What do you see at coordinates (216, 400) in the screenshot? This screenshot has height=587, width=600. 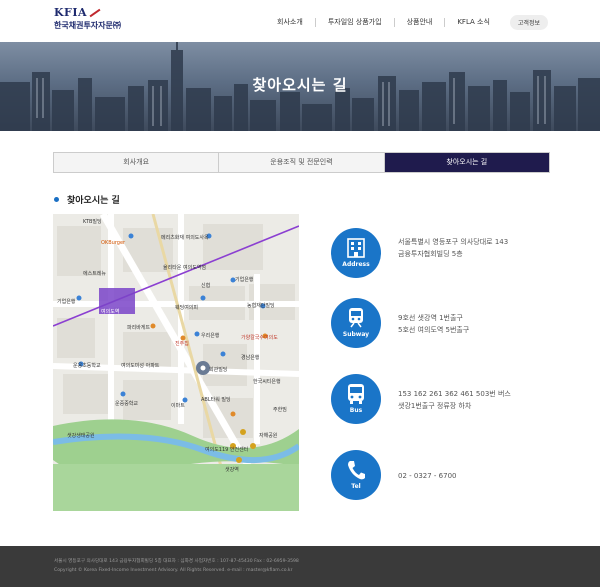 I see `map-label: ABL타워 빌딩` at bounding box center [216, 400].